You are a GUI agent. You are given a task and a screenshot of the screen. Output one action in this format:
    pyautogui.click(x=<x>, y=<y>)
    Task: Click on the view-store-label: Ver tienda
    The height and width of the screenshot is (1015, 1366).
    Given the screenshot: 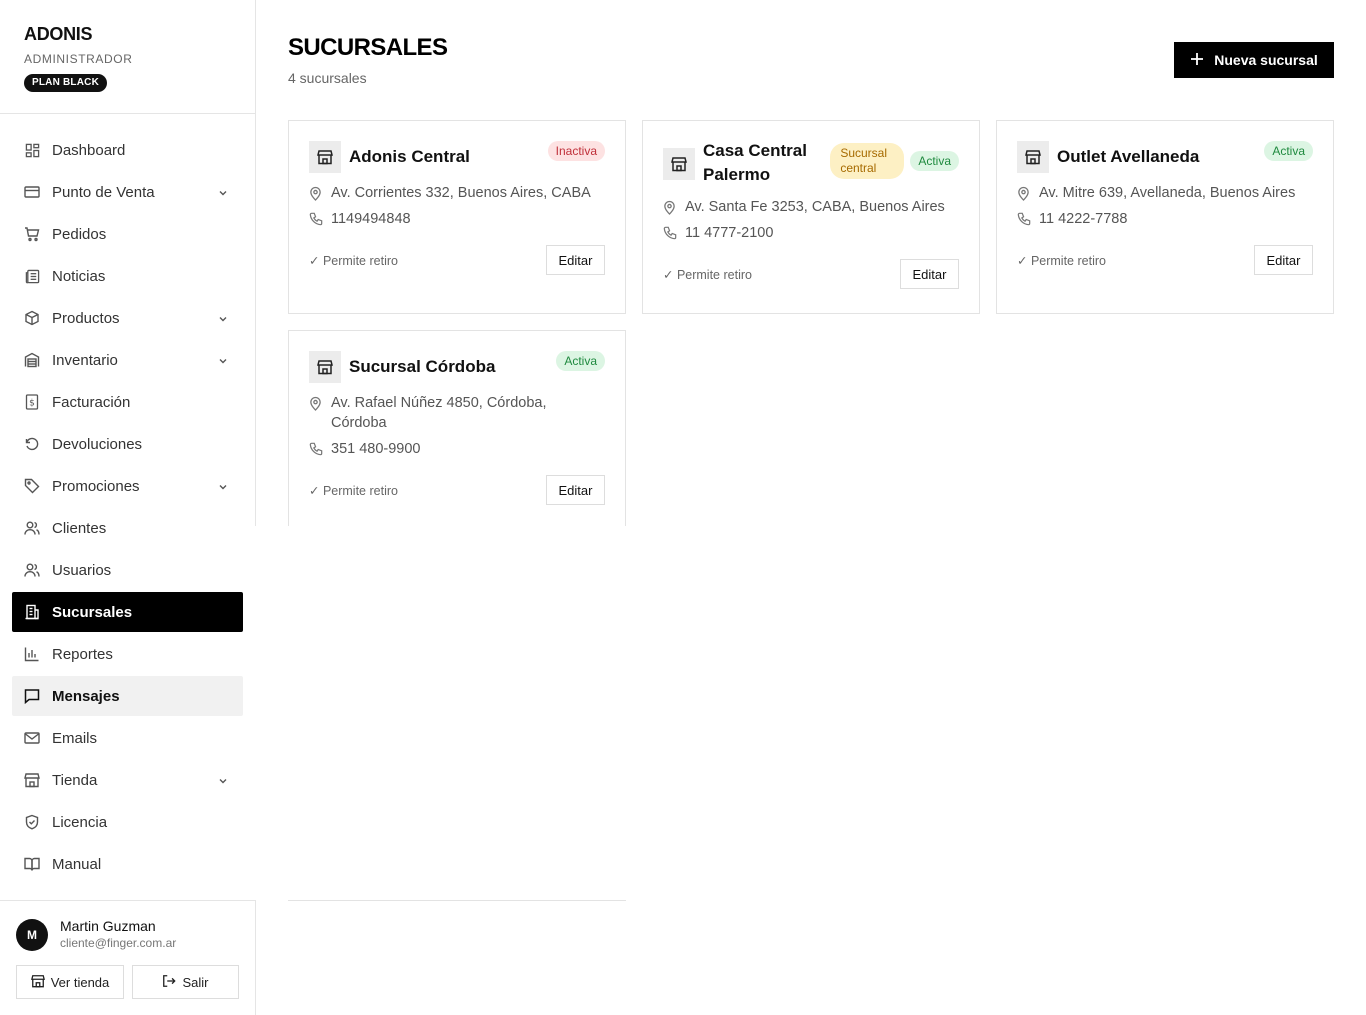 What is the action you would take?
    pyautogui.click(x=80, y=982)
    